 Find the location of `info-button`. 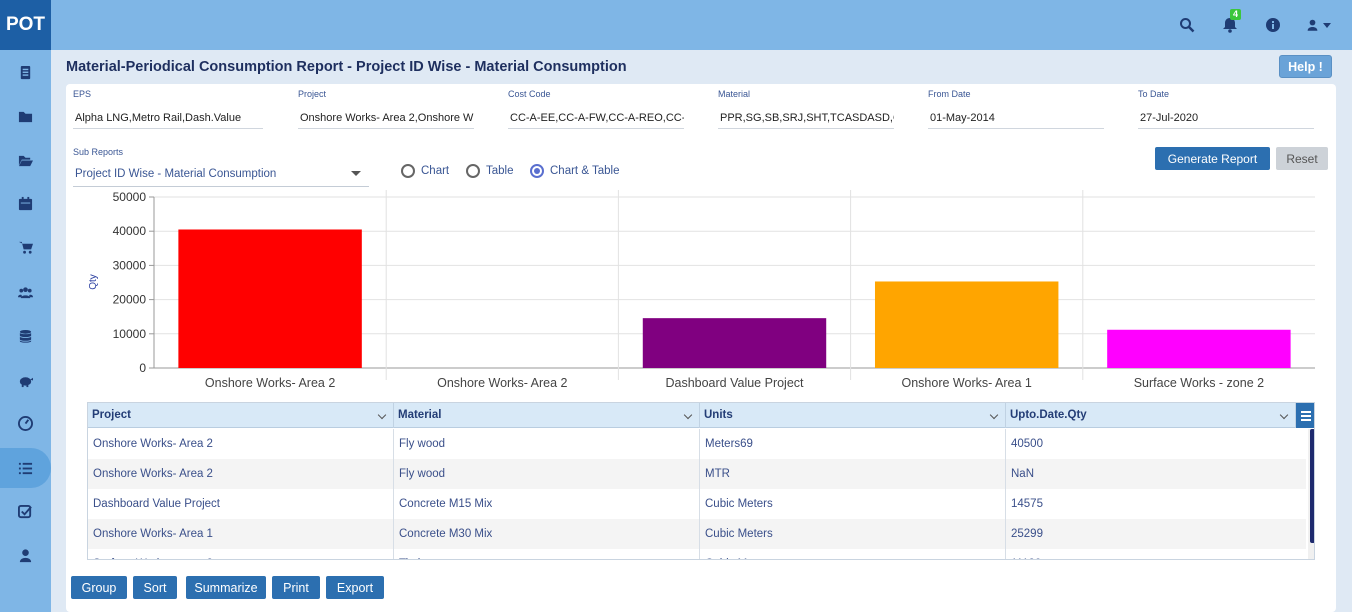

info-button is located at coordinates (1273, 25).